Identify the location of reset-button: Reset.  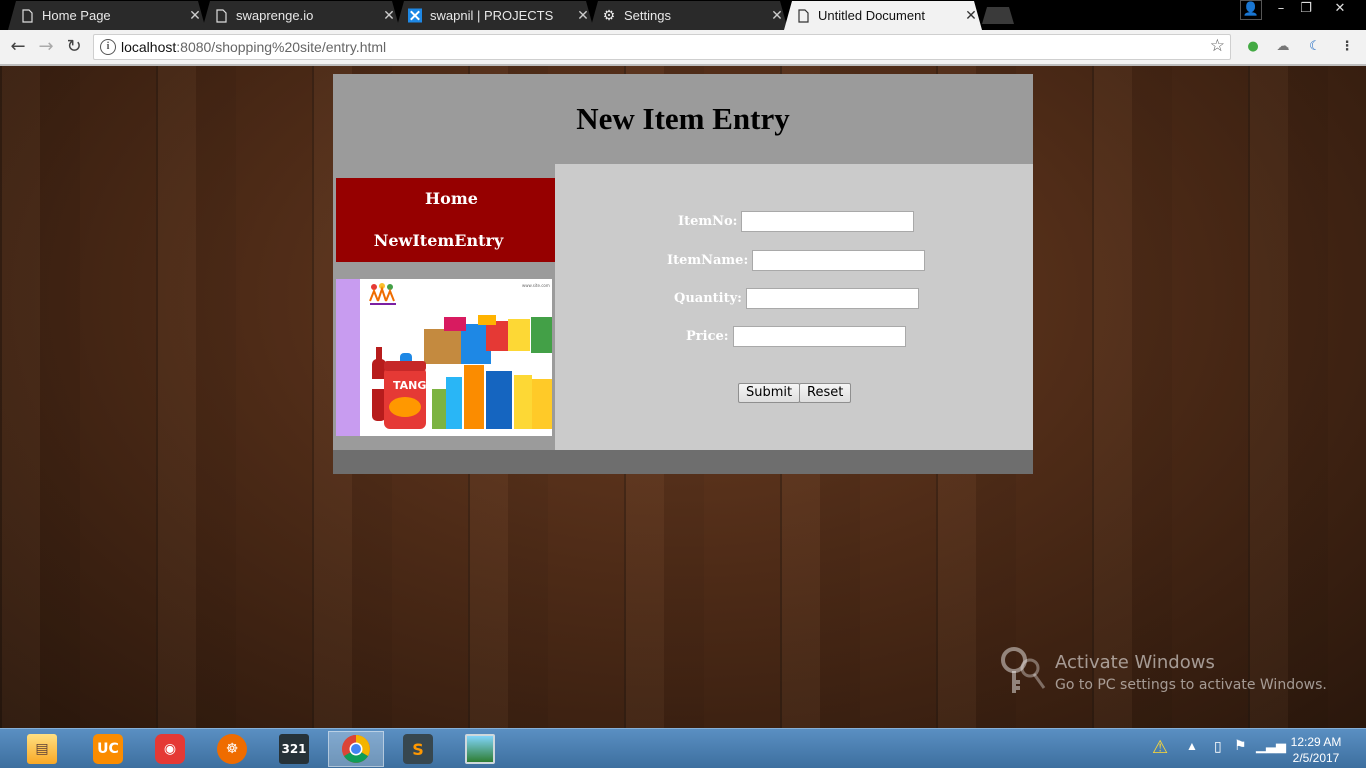
(825, 393).